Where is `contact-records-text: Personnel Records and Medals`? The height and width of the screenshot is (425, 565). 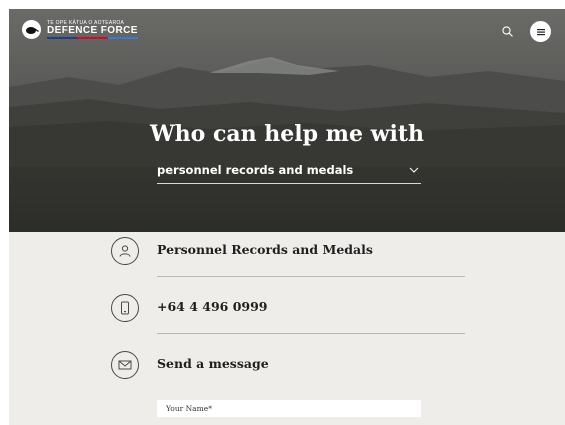
contact-records-text: Personnel Records and Medals is located at coordinates (265, 249).